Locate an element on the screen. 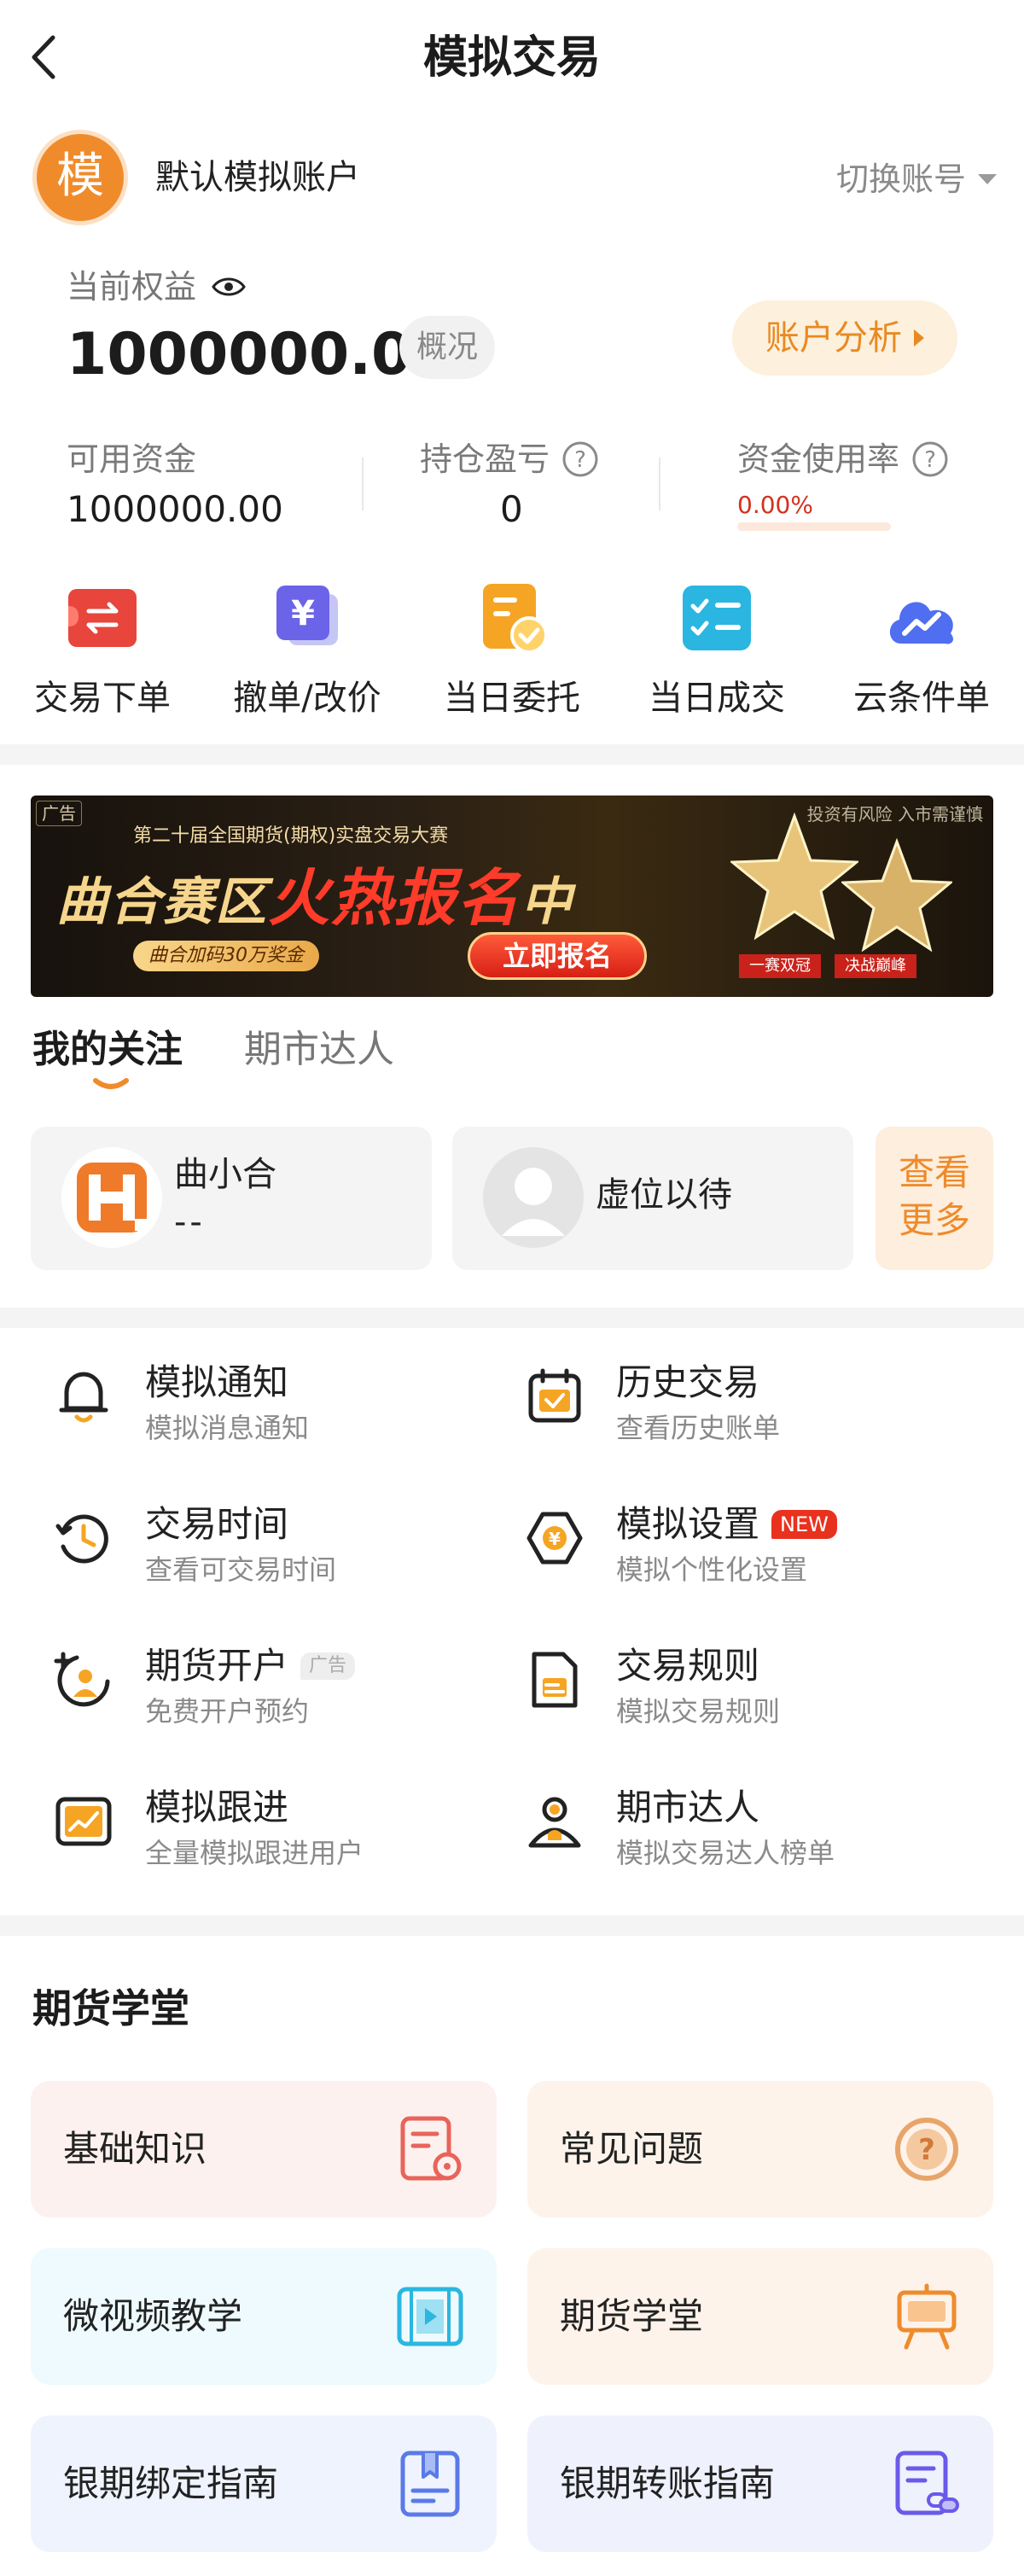 Image resolution: width=1024 pixels, height=2576 pixels. available-funds-label: 可用资金 is located at coordinates (131, 459).